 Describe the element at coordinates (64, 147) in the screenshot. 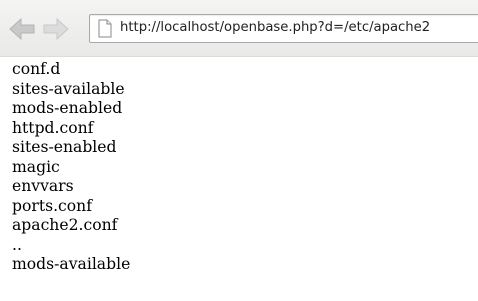

I see `directory-entry: sites-enabled` at that location.